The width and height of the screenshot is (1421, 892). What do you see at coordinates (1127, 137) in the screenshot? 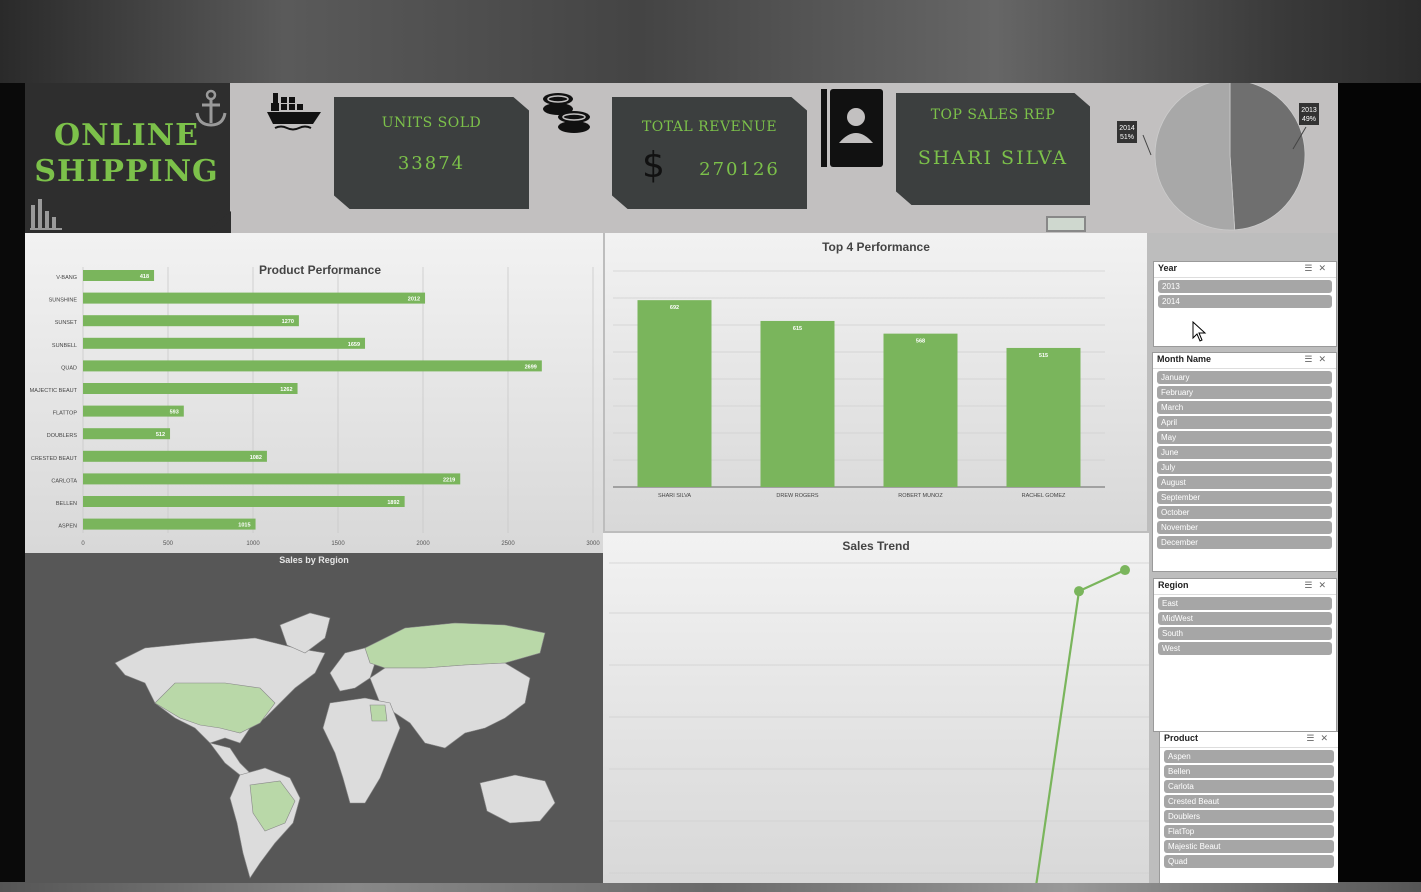
I see `pie-label-2014-pct: 51%` at bounding box center [1127, 137].